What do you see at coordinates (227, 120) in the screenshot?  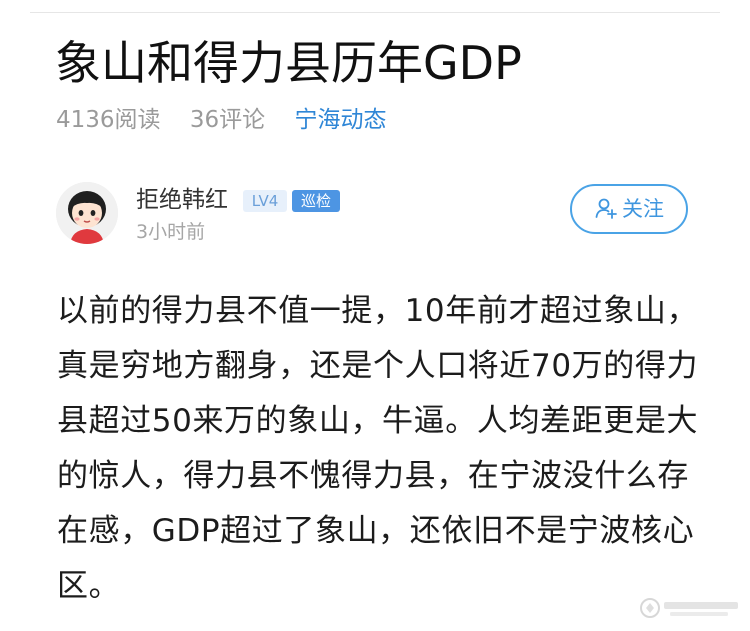 I see `comment-count: 36评论` at bounding box center [227, 120].